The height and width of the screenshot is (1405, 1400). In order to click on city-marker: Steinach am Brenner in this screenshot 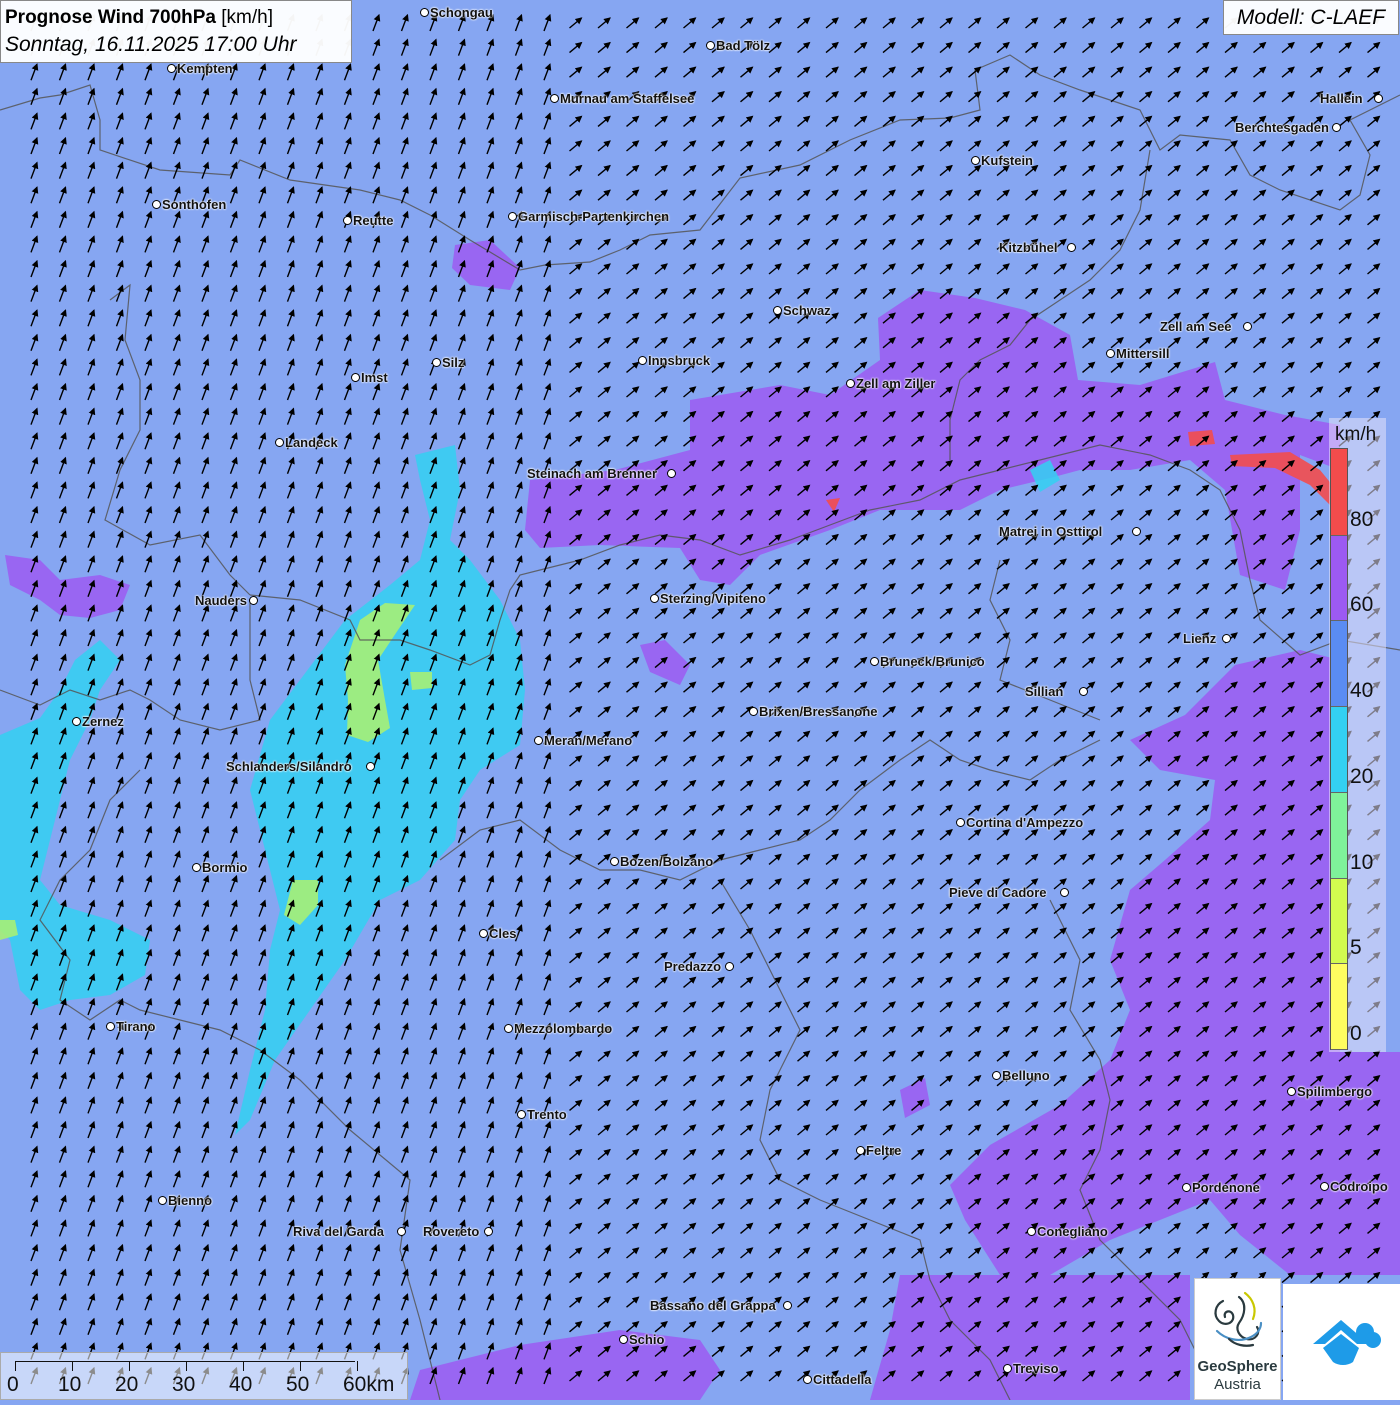, I will do `click(601, 473)`.